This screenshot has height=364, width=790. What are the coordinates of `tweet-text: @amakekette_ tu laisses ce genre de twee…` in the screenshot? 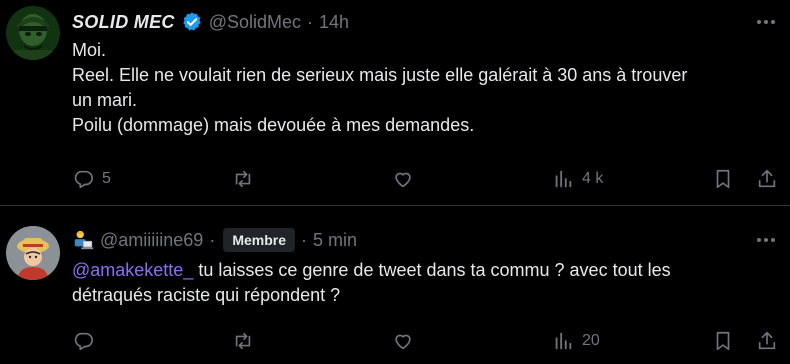 It's located at (426, 283).